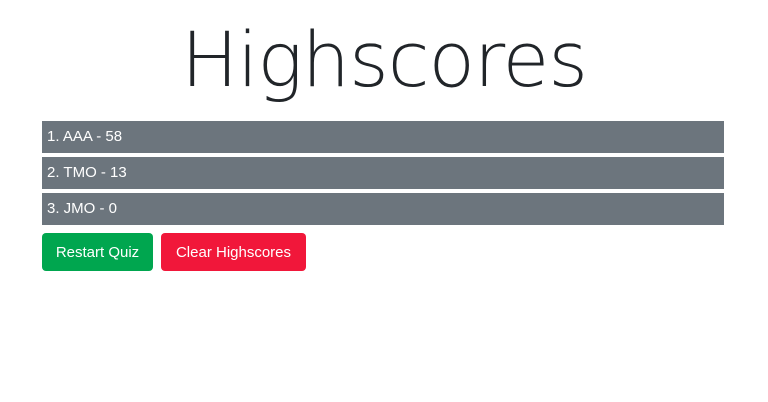  I want to click on page-title: Highscores, so click(384, 59).